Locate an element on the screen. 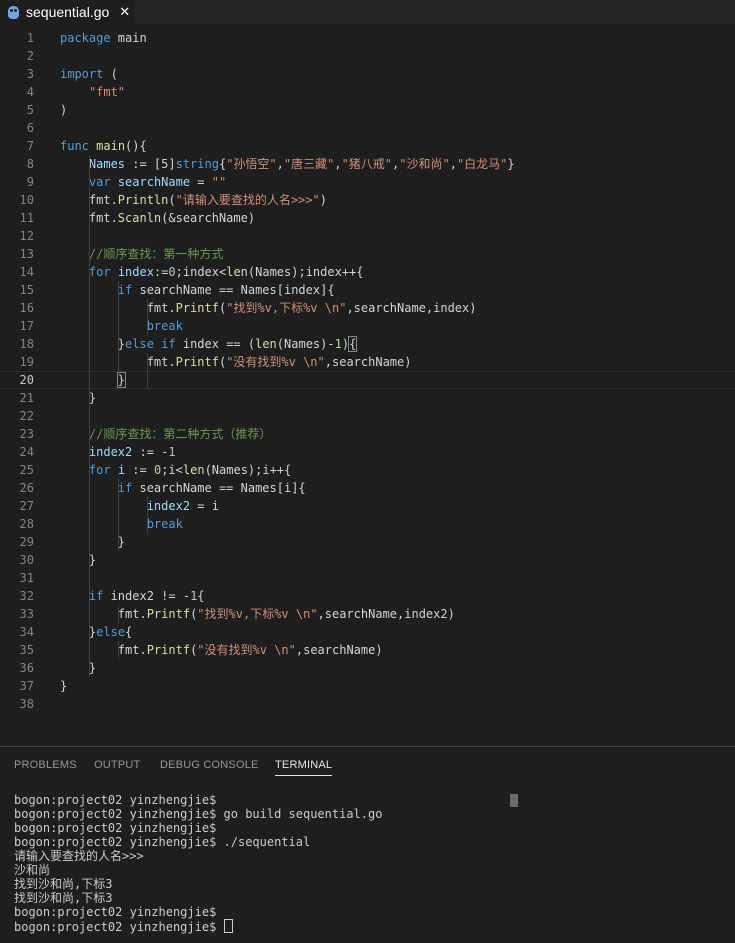 This screenshot has width=735, height=943. code-line: 9 var searchName = "" is located at coordinates (367, 182).